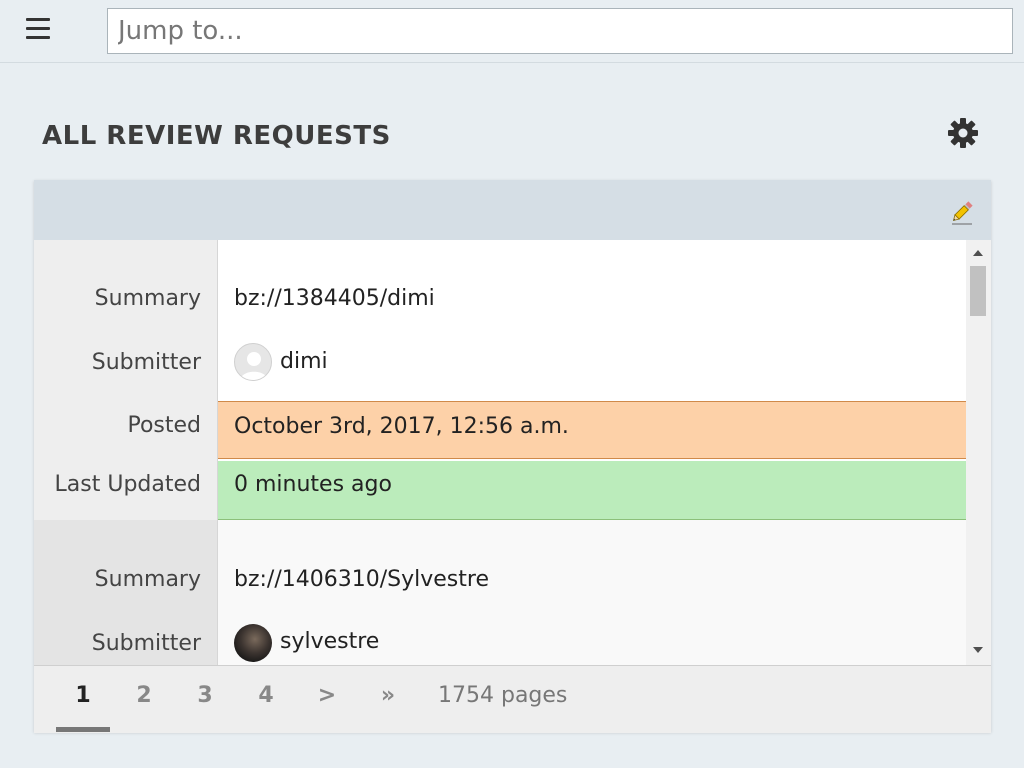 The image size is (1024, 768). I want to click on next-page-link: >, so click(327, 695).